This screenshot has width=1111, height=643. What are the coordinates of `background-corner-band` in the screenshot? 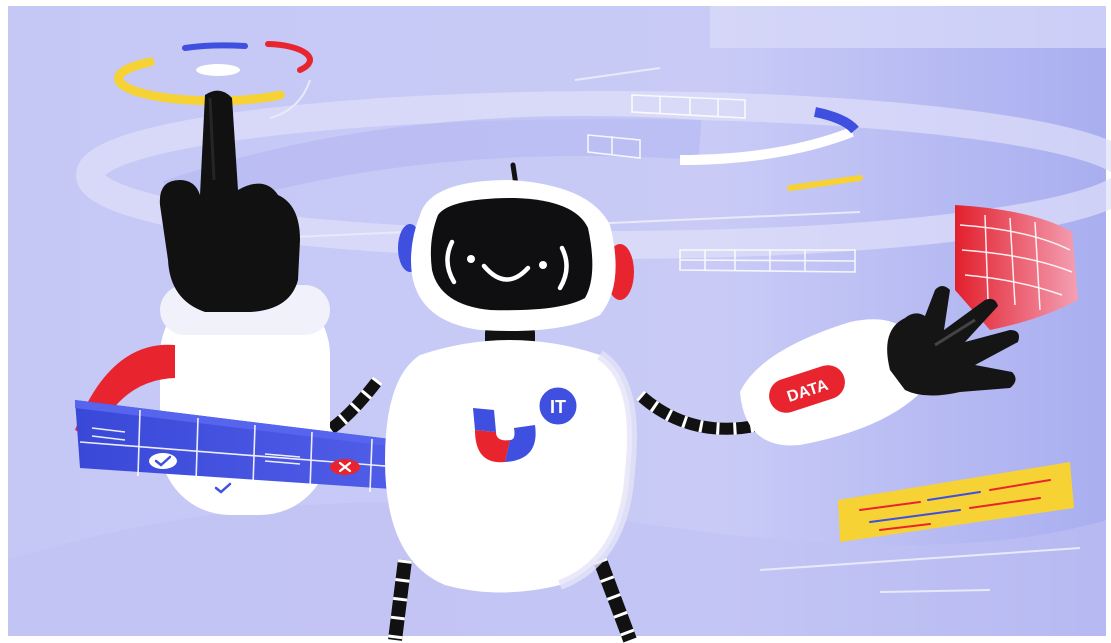 It's located at (908, 27).